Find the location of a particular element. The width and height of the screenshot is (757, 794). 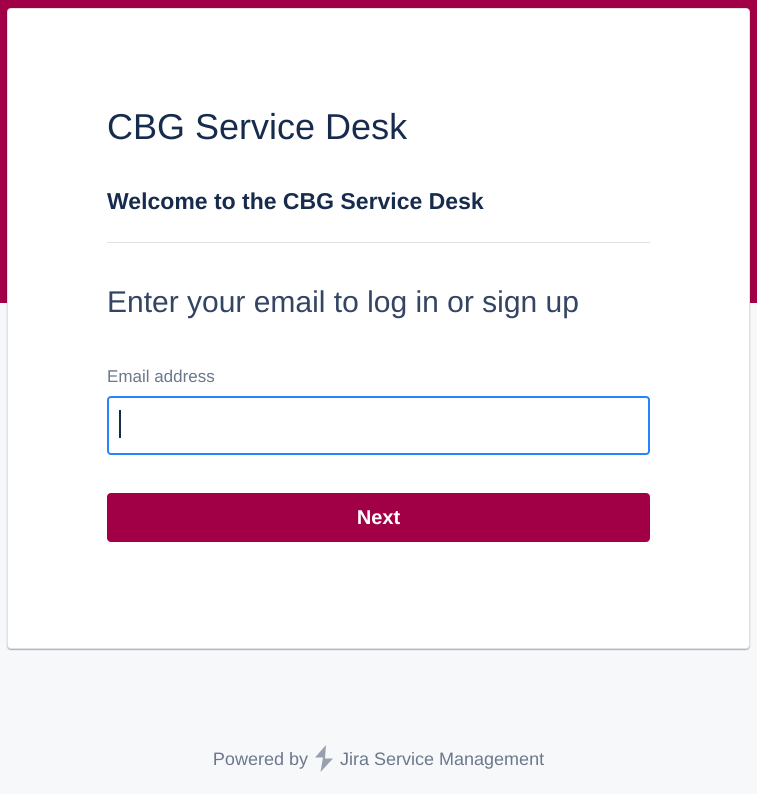

next-button: Next is located at coordinates (378, 517).